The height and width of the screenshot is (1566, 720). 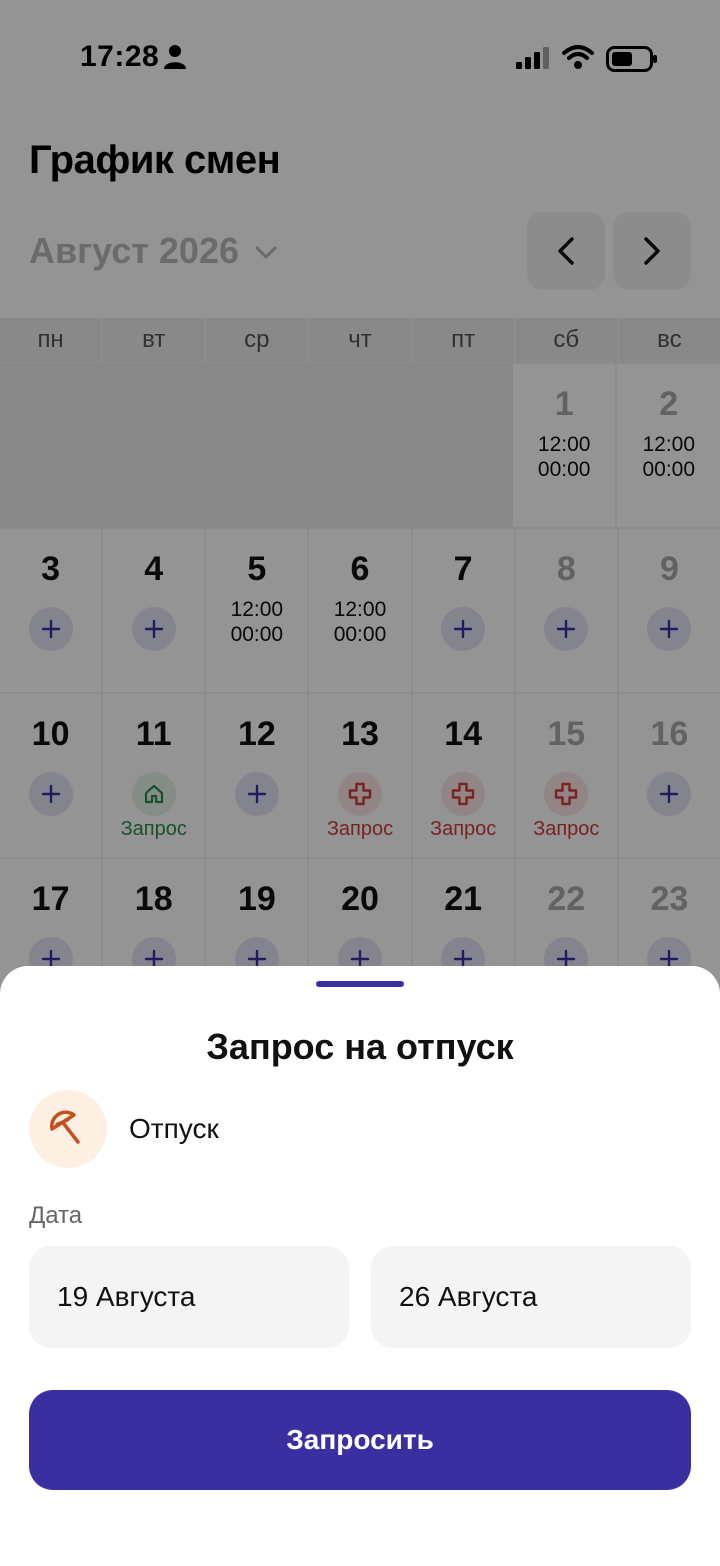 What do you see at coordinates (124, 1129) in the screenshot?
I see `request-type-row: Отпуск` at bounding box center [124, 1129].